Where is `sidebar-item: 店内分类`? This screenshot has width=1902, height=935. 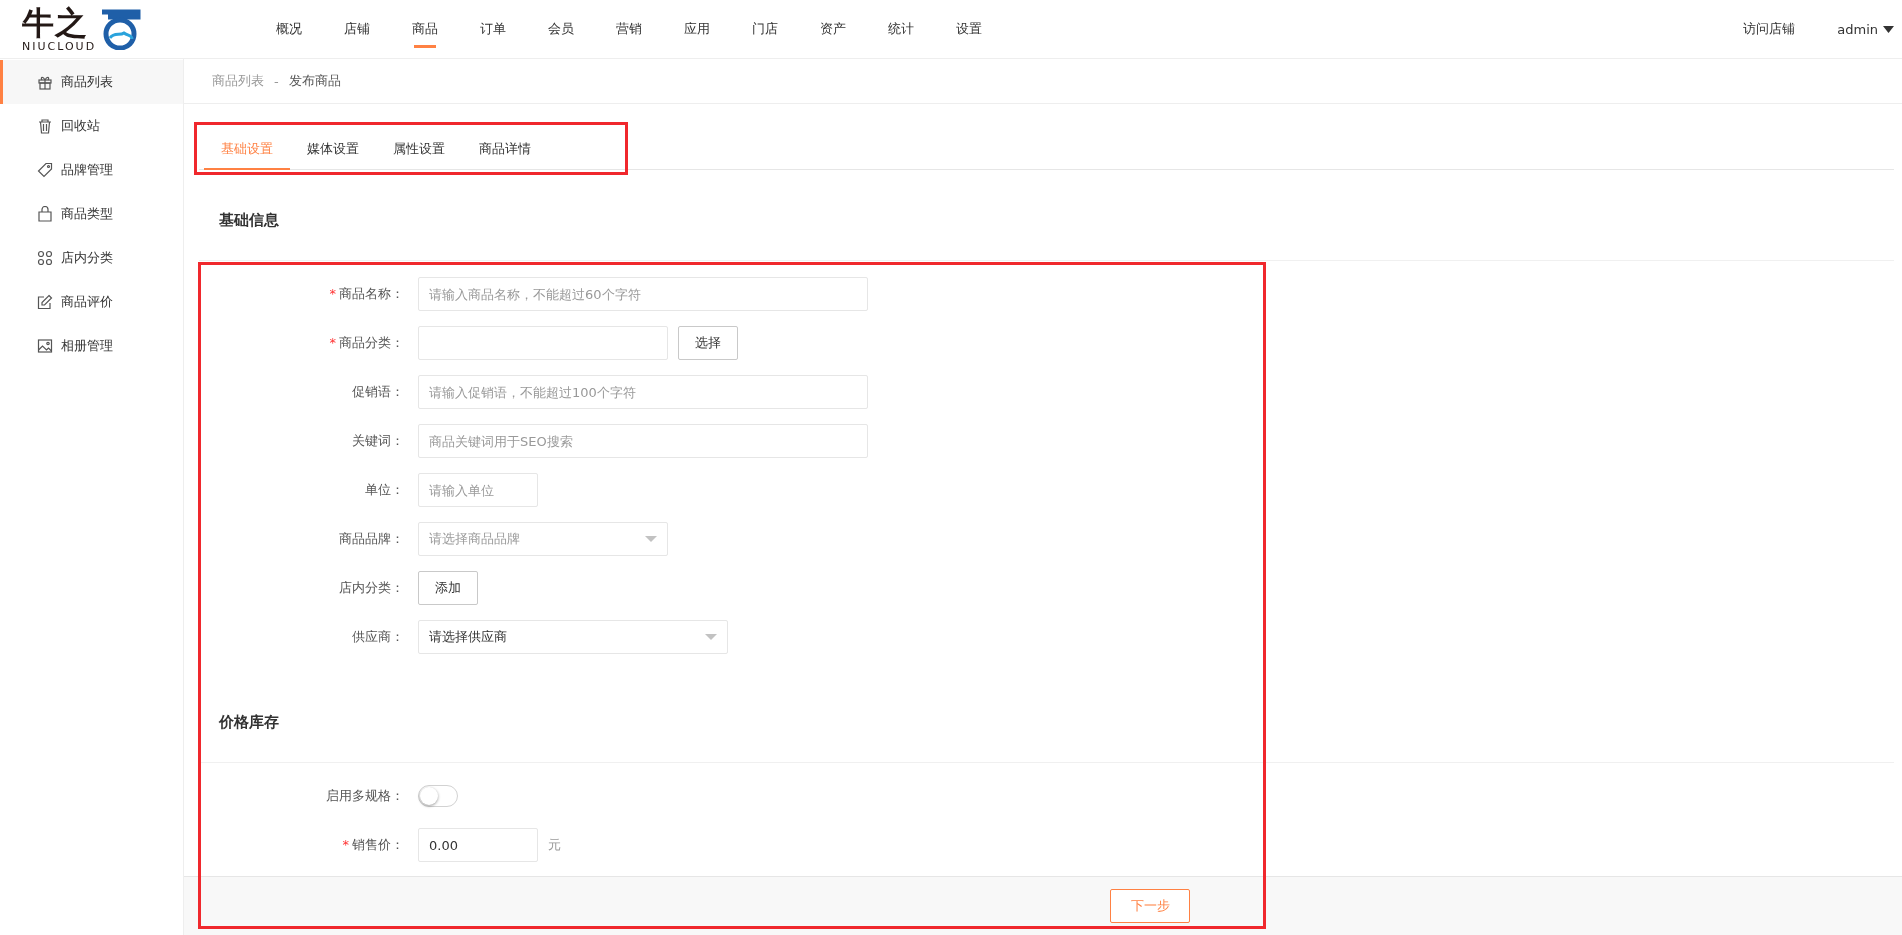
sidebar-item: 店内分类 is located at coordinates (91, 258).